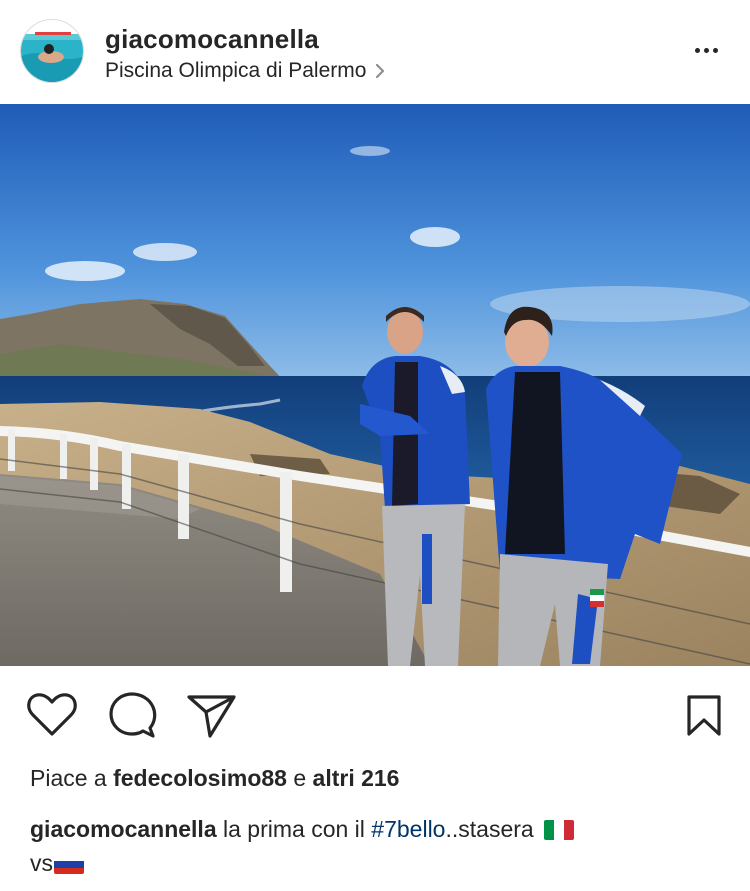 The height and width of the screenshot is (891, 750). I want to click on caption-text-after: ..stasera, so click(489, 829).